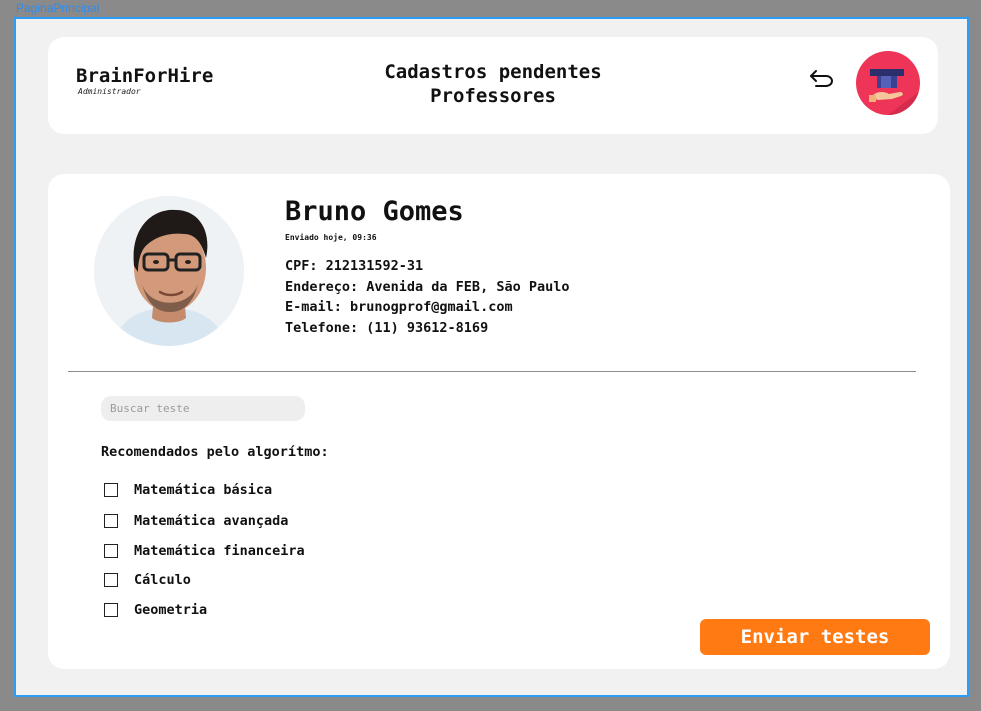 The height and width of the screenshot is (711, 981). Describe the element at coordinates (203, 490) in the screenshot. I see `test-label: Matemática básica` at that location.